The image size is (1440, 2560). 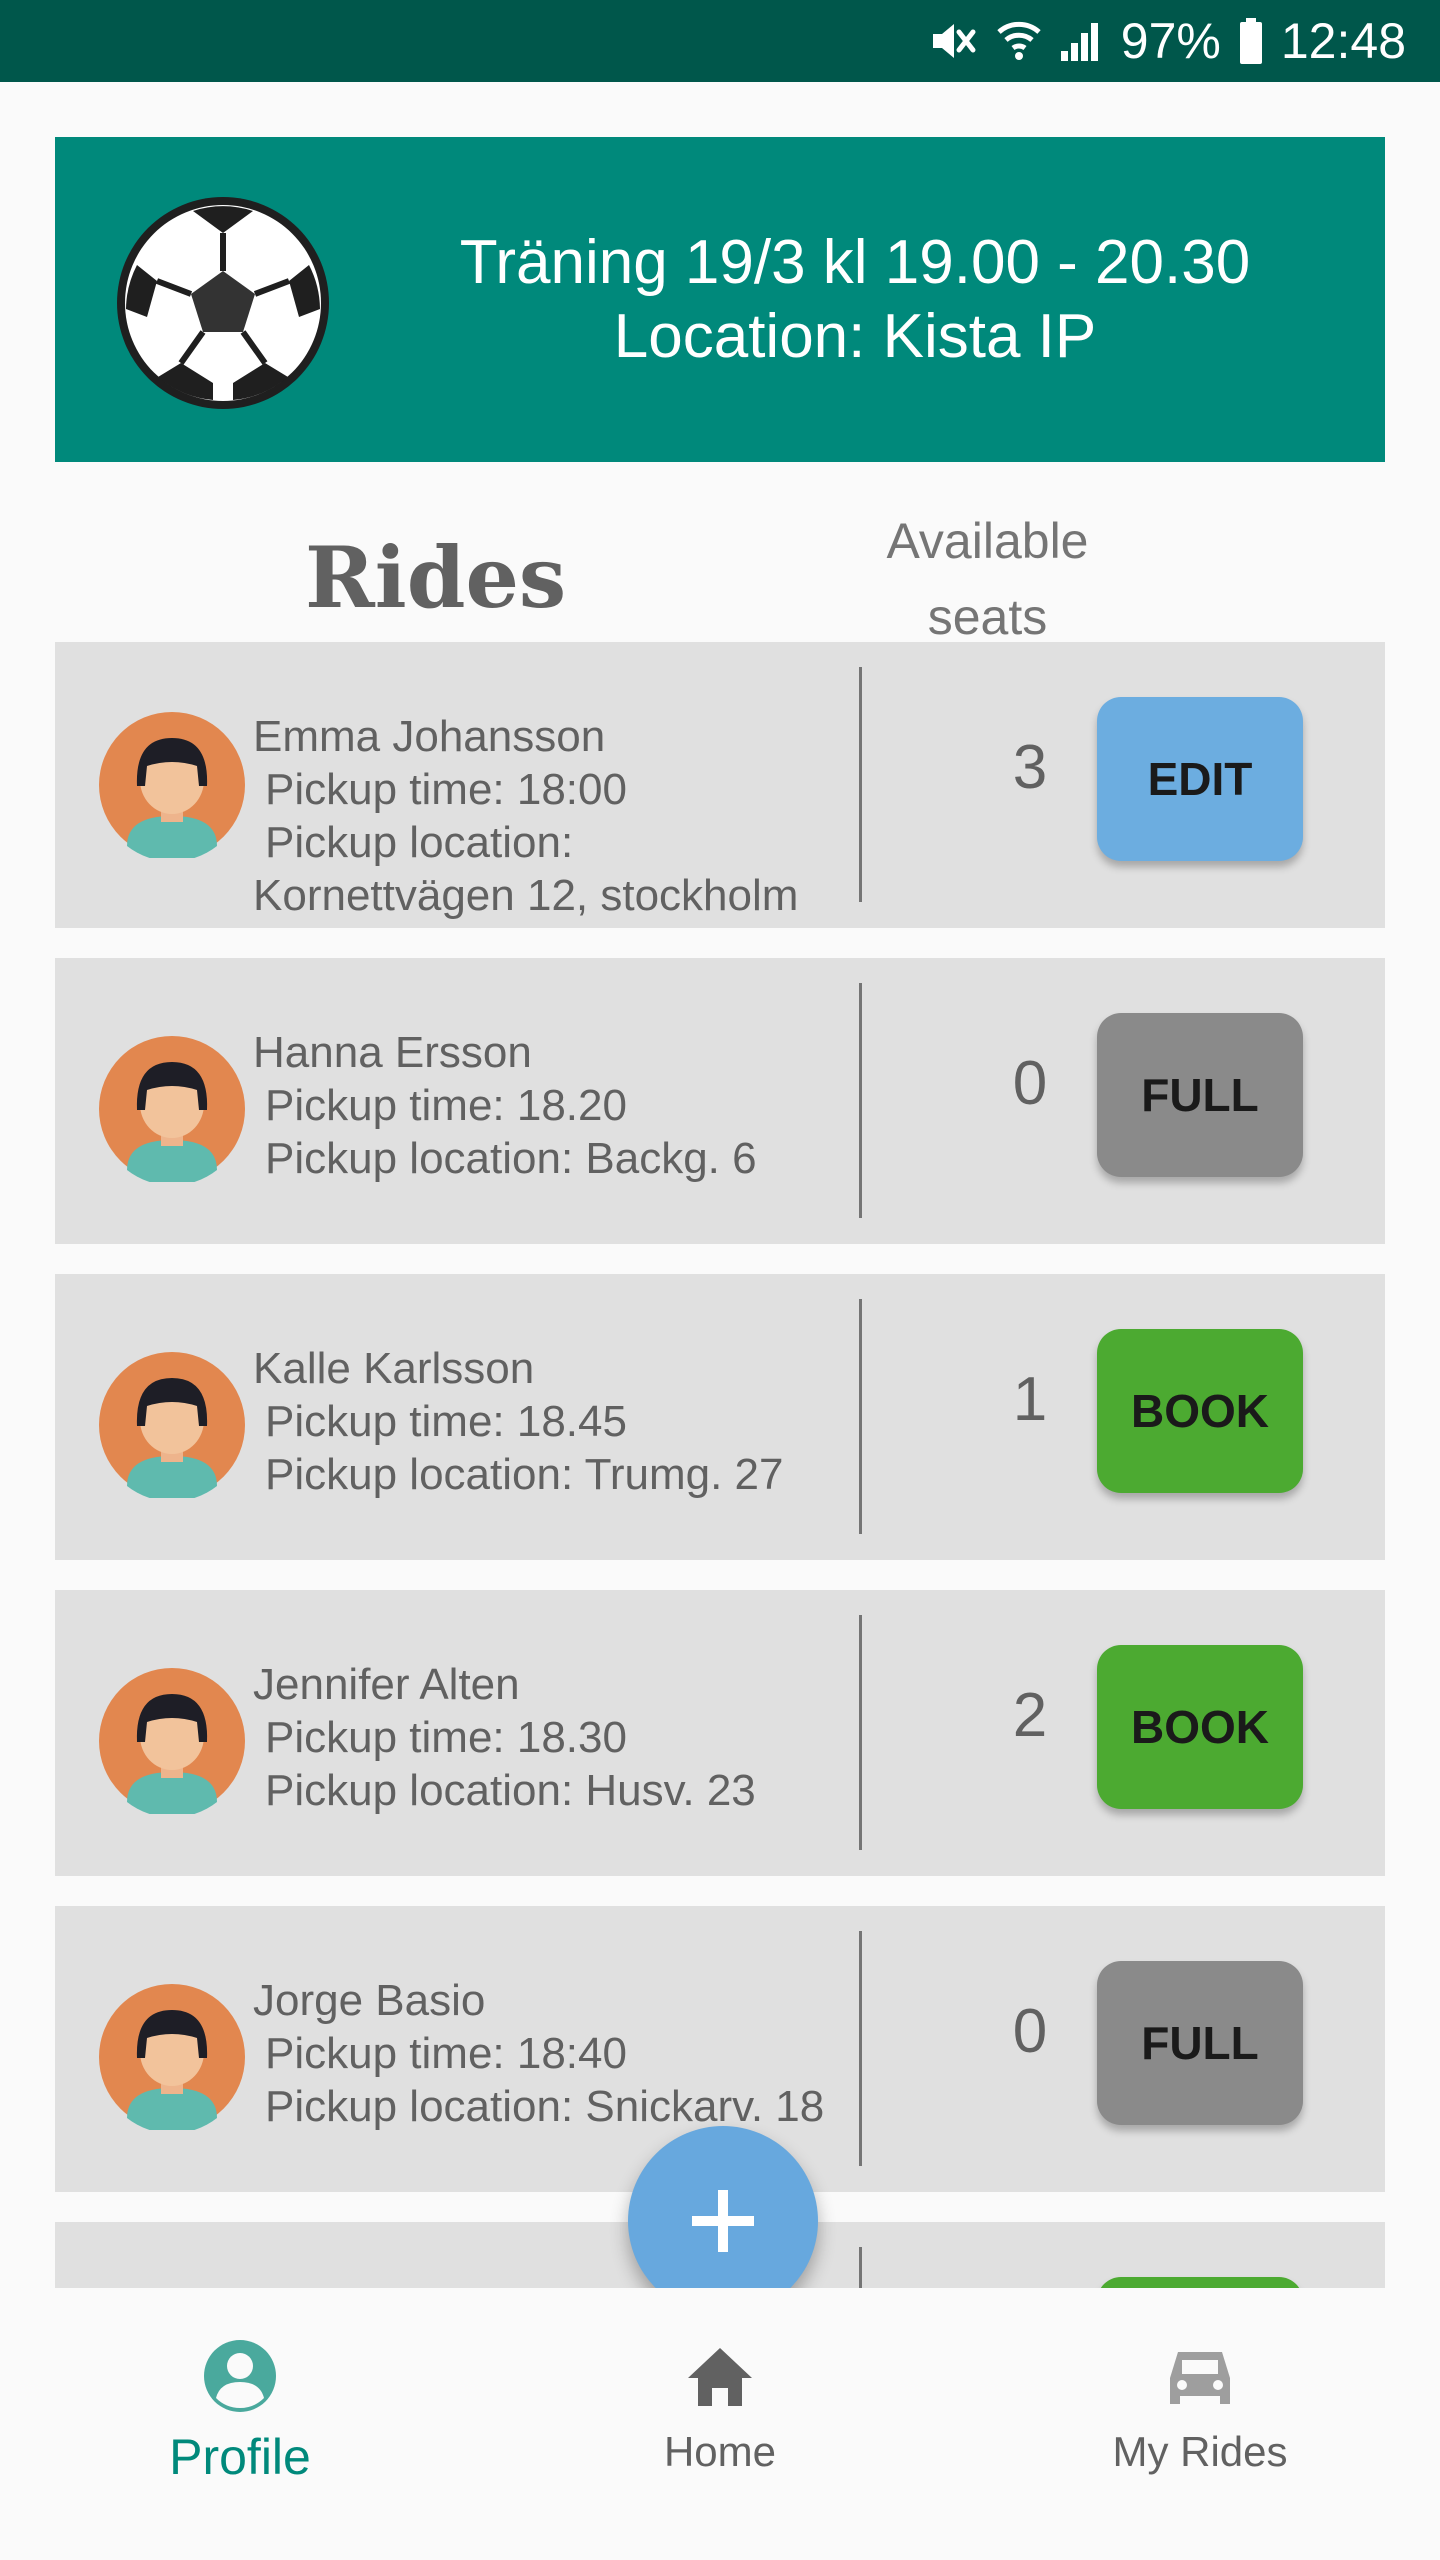 What do you see at coordinates (526, 895) in the screenshot?
I see `pickup-address: Kornettvägen 12, stockholm` at bounding box center [526, 895].